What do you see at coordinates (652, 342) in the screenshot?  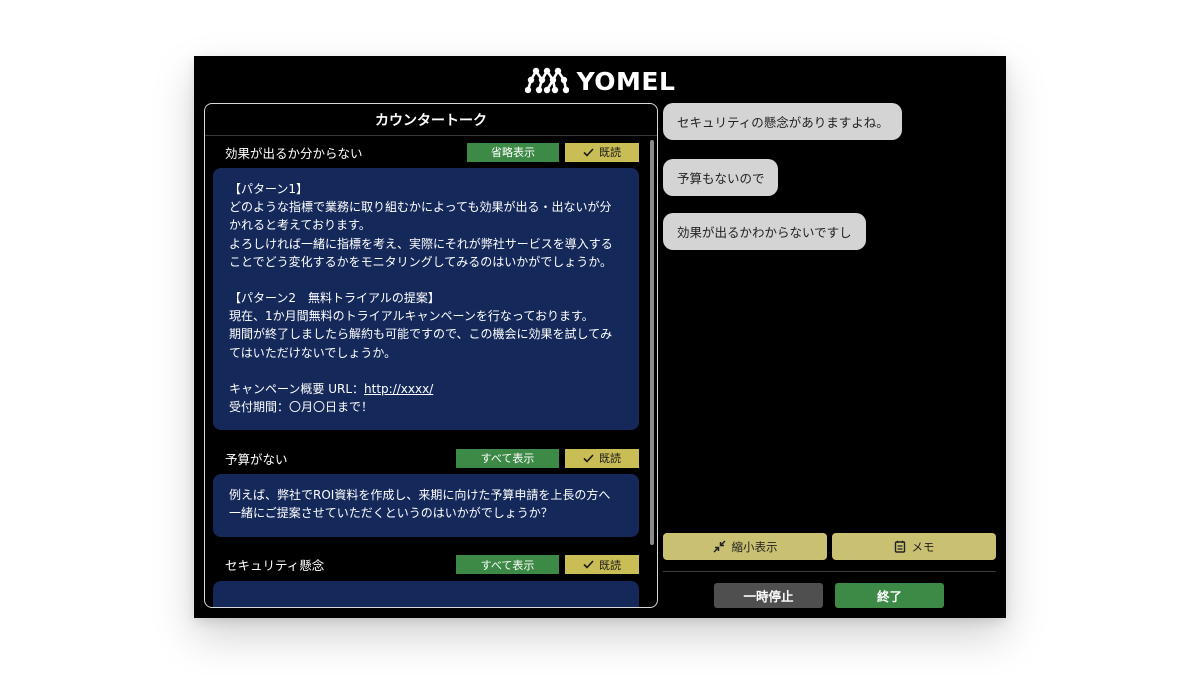 I see `scrollbar-thumb` at bounding box center [652, 342].